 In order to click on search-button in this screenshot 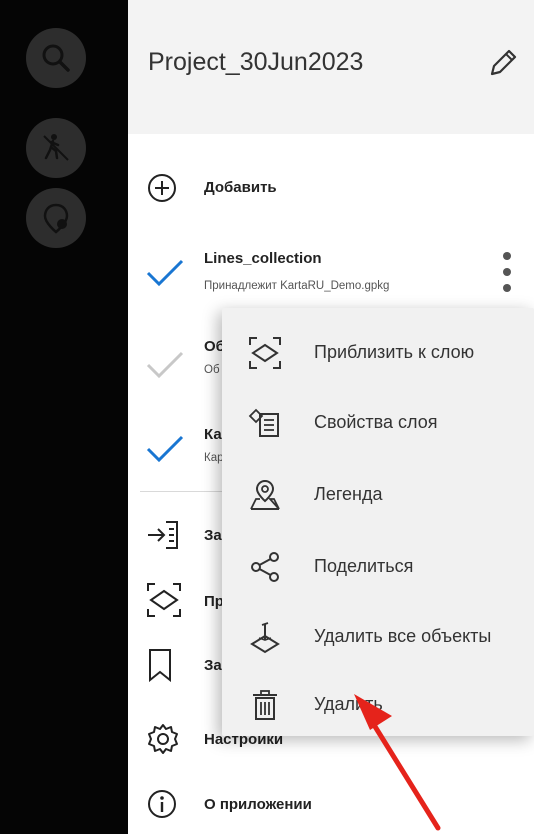, I will do `click(56, 58)`.